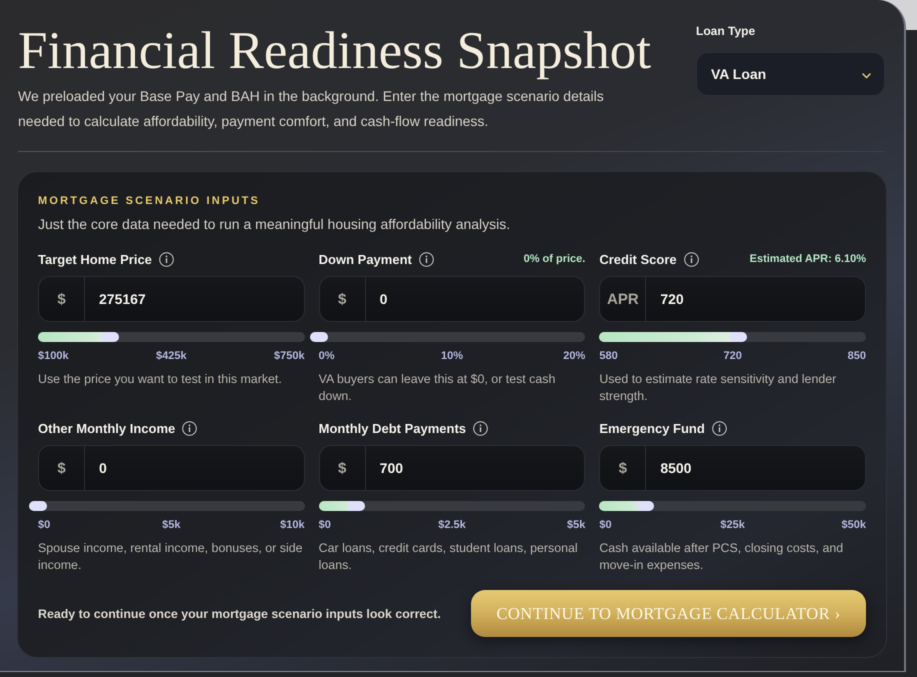  I want to click on field-label: Monthly Debt Payments, so click(392, 428).